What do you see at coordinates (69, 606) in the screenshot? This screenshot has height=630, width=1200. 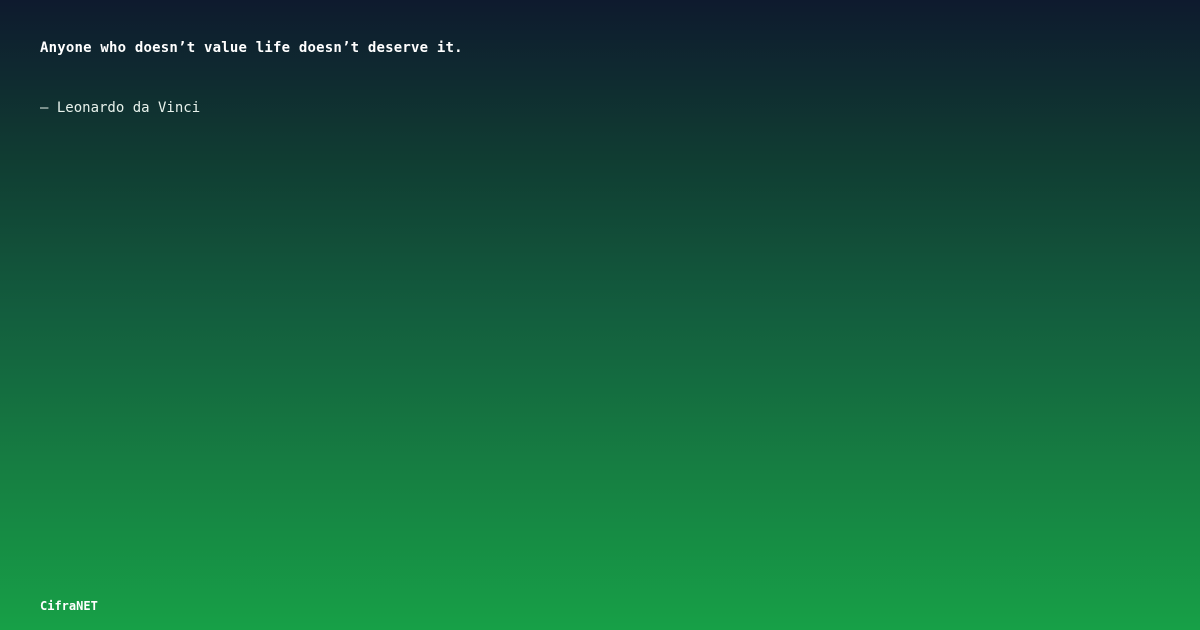 I see `brand-name: CifraNET` at bounding box center [69, 606].